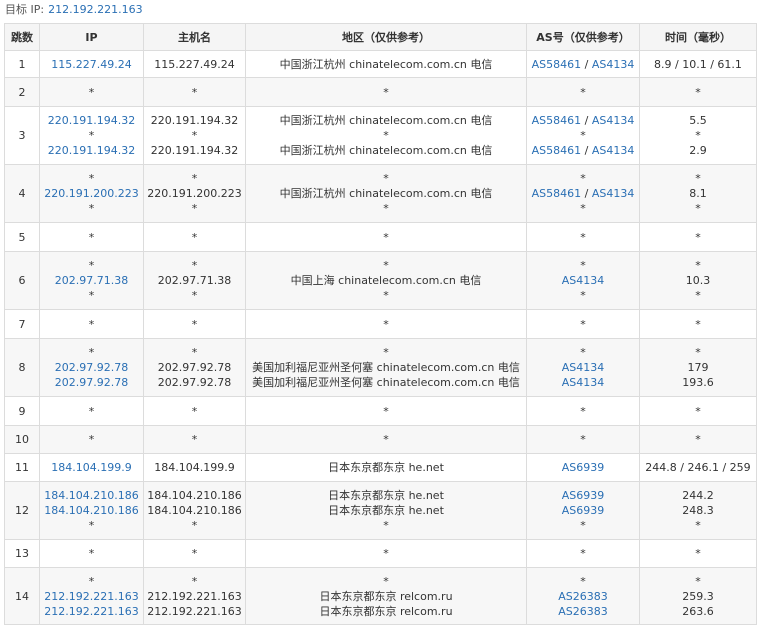 The width and height of the screenshot is (760, 627). What do you see at coordinates (698, 135) in the screenshot?
I see `time-cell: 5.5 * 2.9` at bounding box center [698, 135].